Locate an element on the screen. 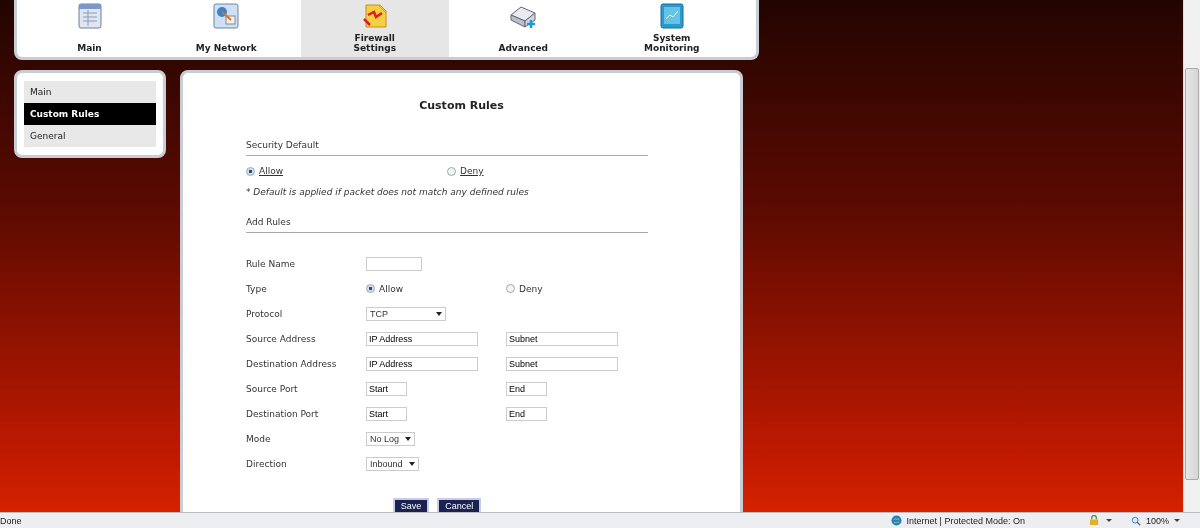 The width and height of the screenshot is (1200, 528). section-heading: Security Default is located at coordinates (283, 146).